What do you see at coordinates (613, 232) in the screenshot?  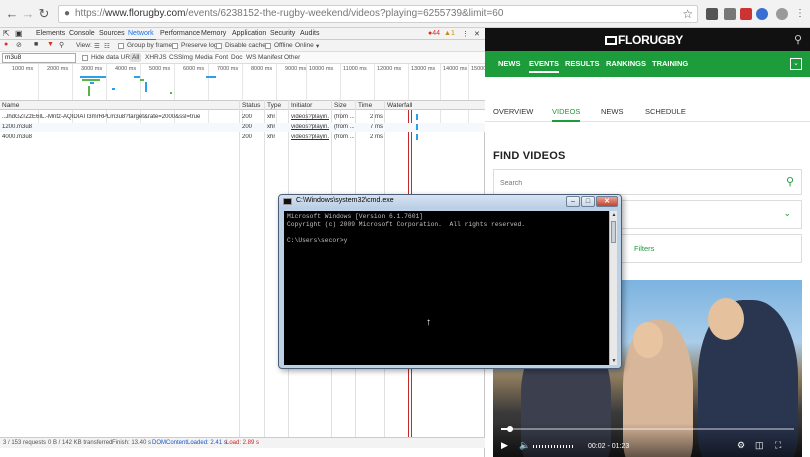 I see `scrollbar-thumb` at bounding box center [613, 232].